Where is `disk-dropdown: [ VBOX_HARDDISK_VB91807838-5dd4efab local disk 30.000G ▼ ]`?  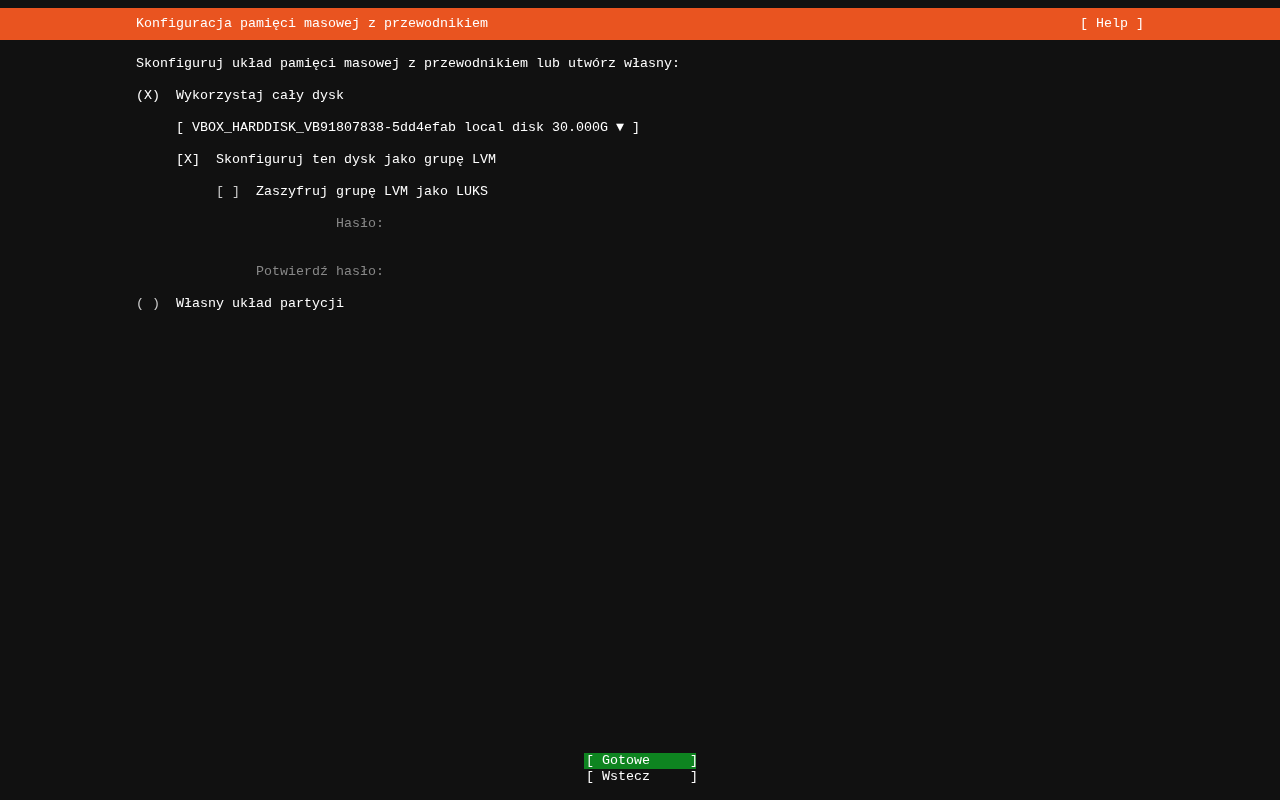 disk-dropdown: [ VBOX_HARDDISK_VB91807838-5dd4efab local disk 30.000G ▼ ] is located at coordinates (408, 128).